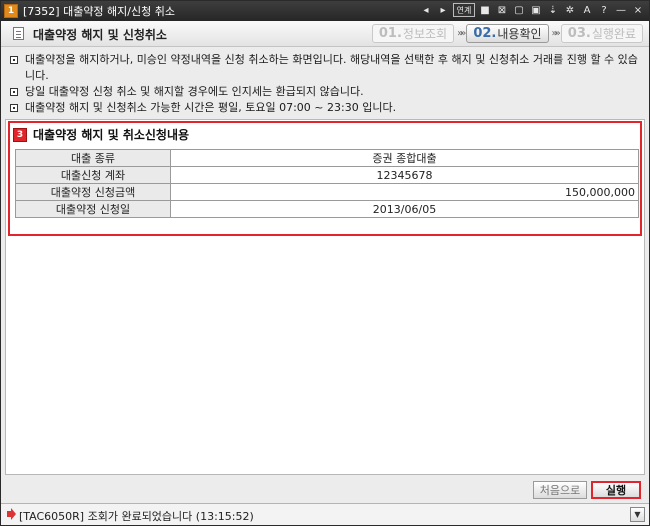 Image resolution: width=650 pixels, height=526 pixels. What do you see at coordinates (93, 209) in the screenshot?
I see `date-label: 대출약정 신청일` at bounding box center [93, 209].